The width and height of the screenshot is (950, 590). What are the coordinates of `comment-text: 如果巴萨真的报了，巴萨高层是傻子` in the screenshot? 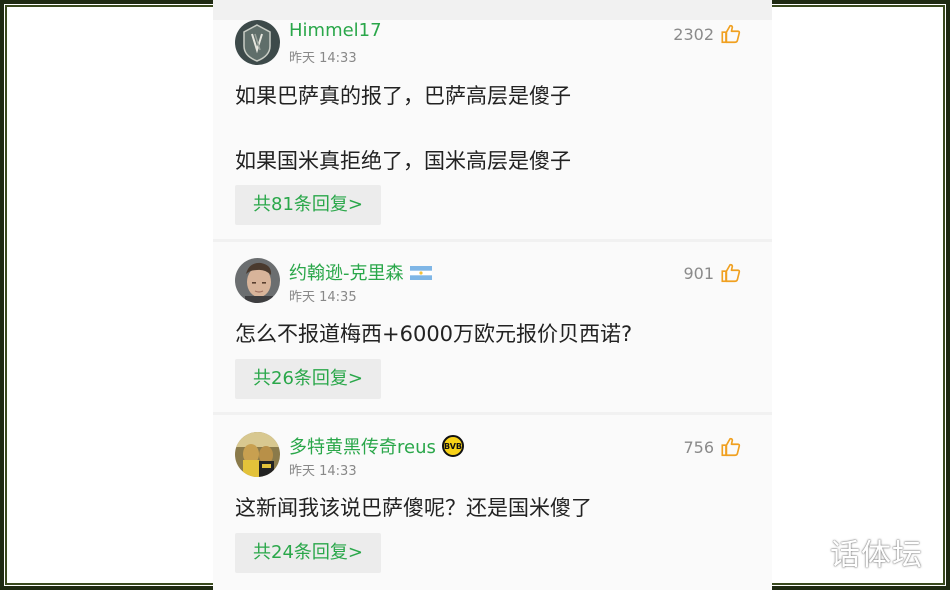 It's located at (403, 96).